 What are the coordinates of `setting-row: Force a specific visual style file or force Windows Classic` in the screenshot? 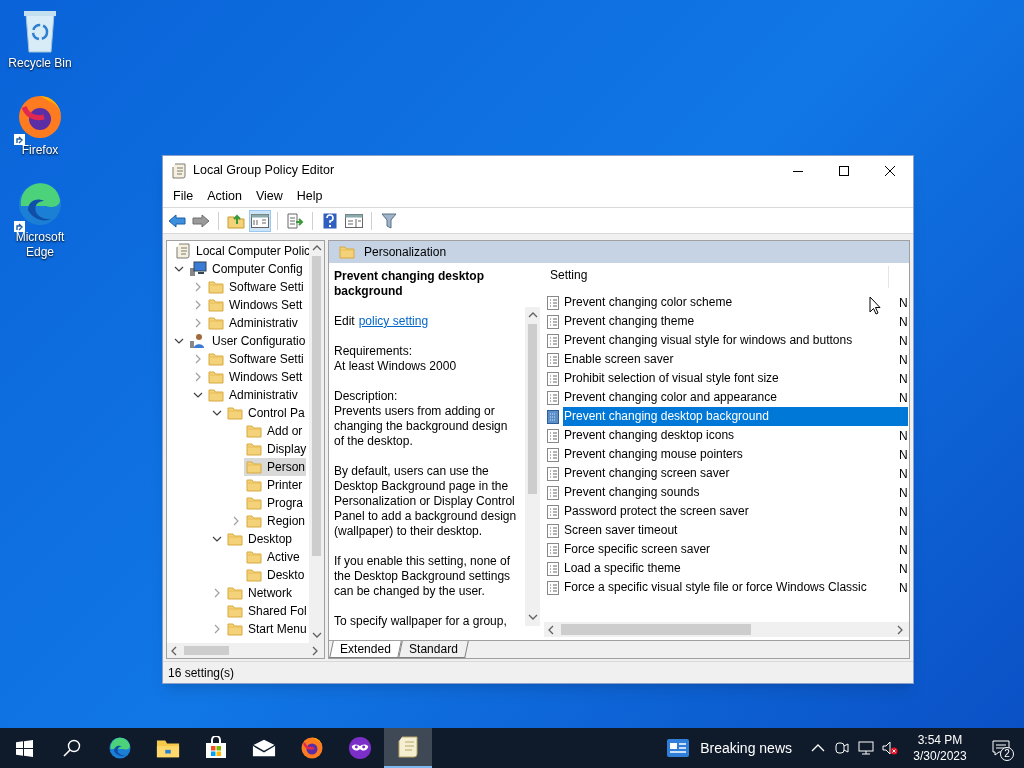 It's located at (730, 587).